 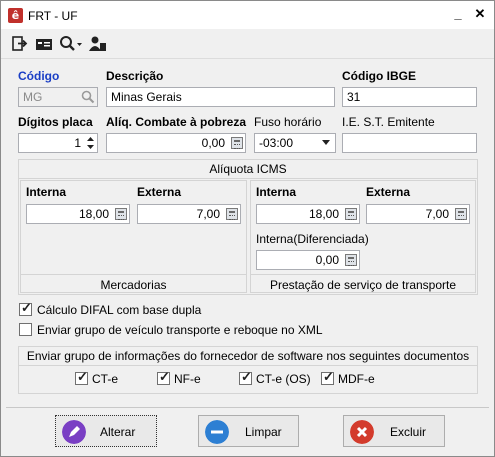 What do you see at coordinates (53, 16) in the screenshot?
I see `window-title: FRT - UF` at bounding box center [53, 16].